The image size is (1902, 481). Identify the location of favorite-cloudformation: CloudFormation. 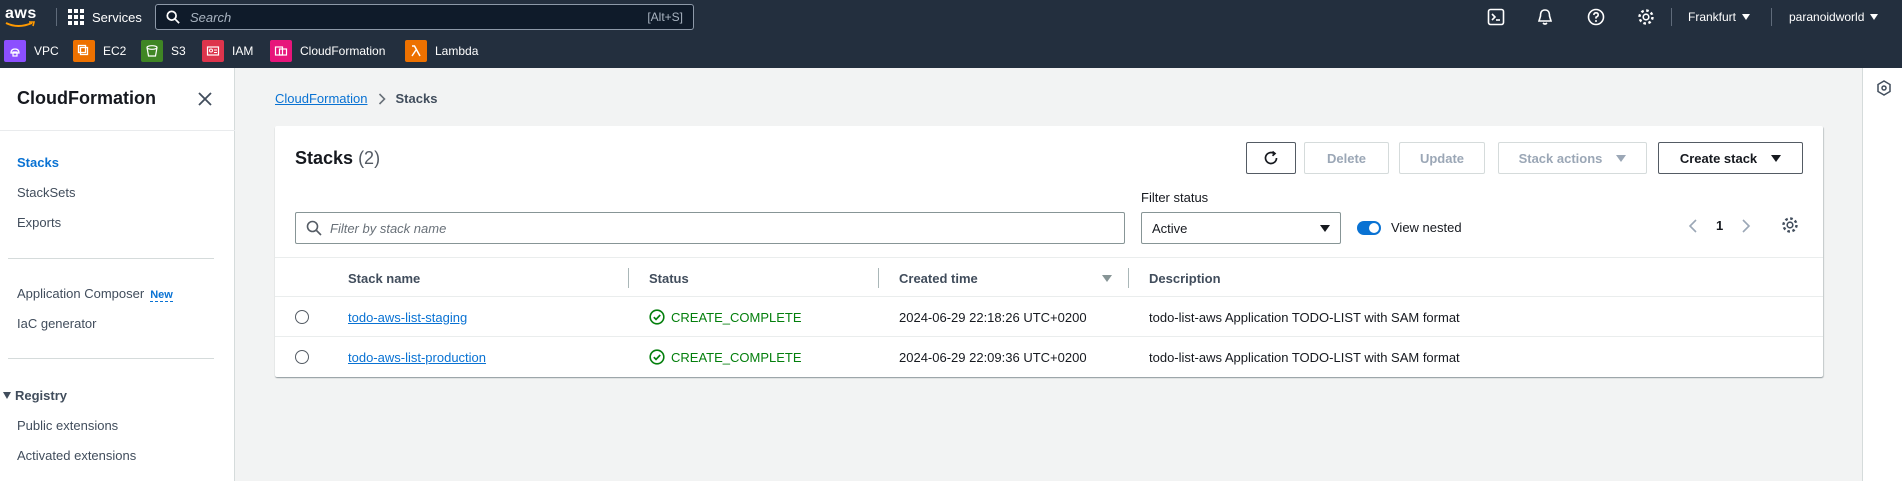
(327, 51).